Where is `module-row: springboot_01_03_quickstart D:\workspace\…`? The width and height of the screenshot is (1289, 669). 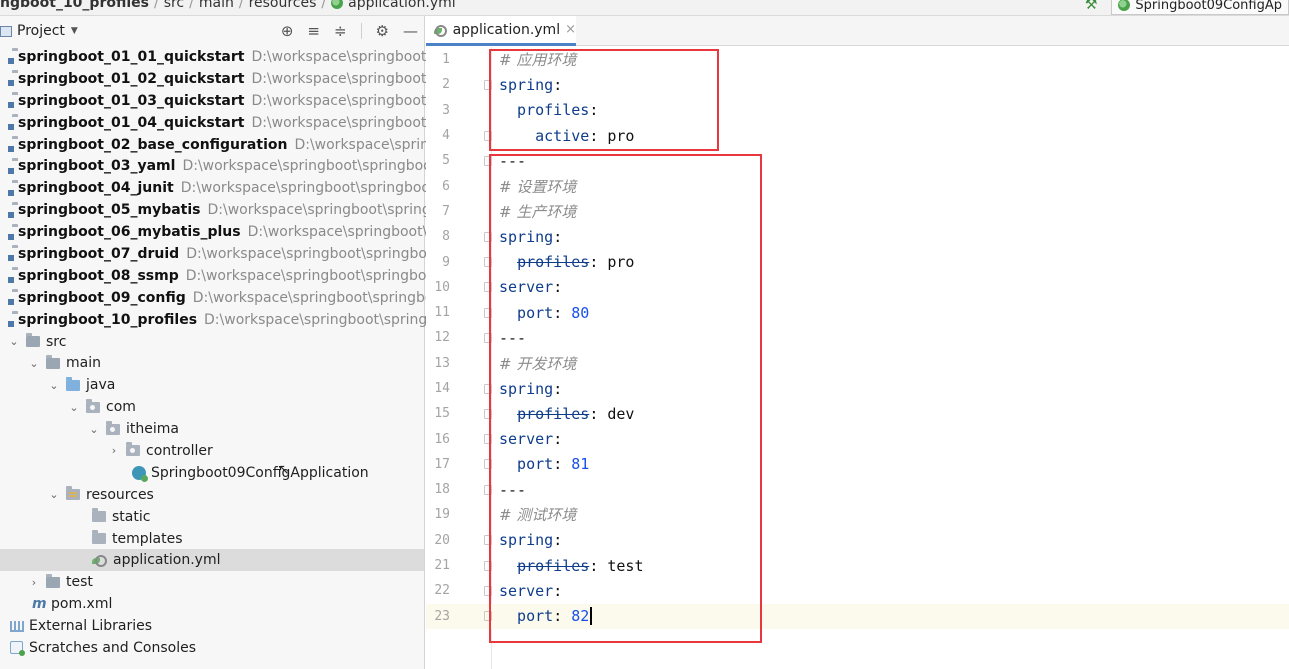
module-row: springboot_01_03_quickstart D:\workspace\… is located at coordinates (219, 101).